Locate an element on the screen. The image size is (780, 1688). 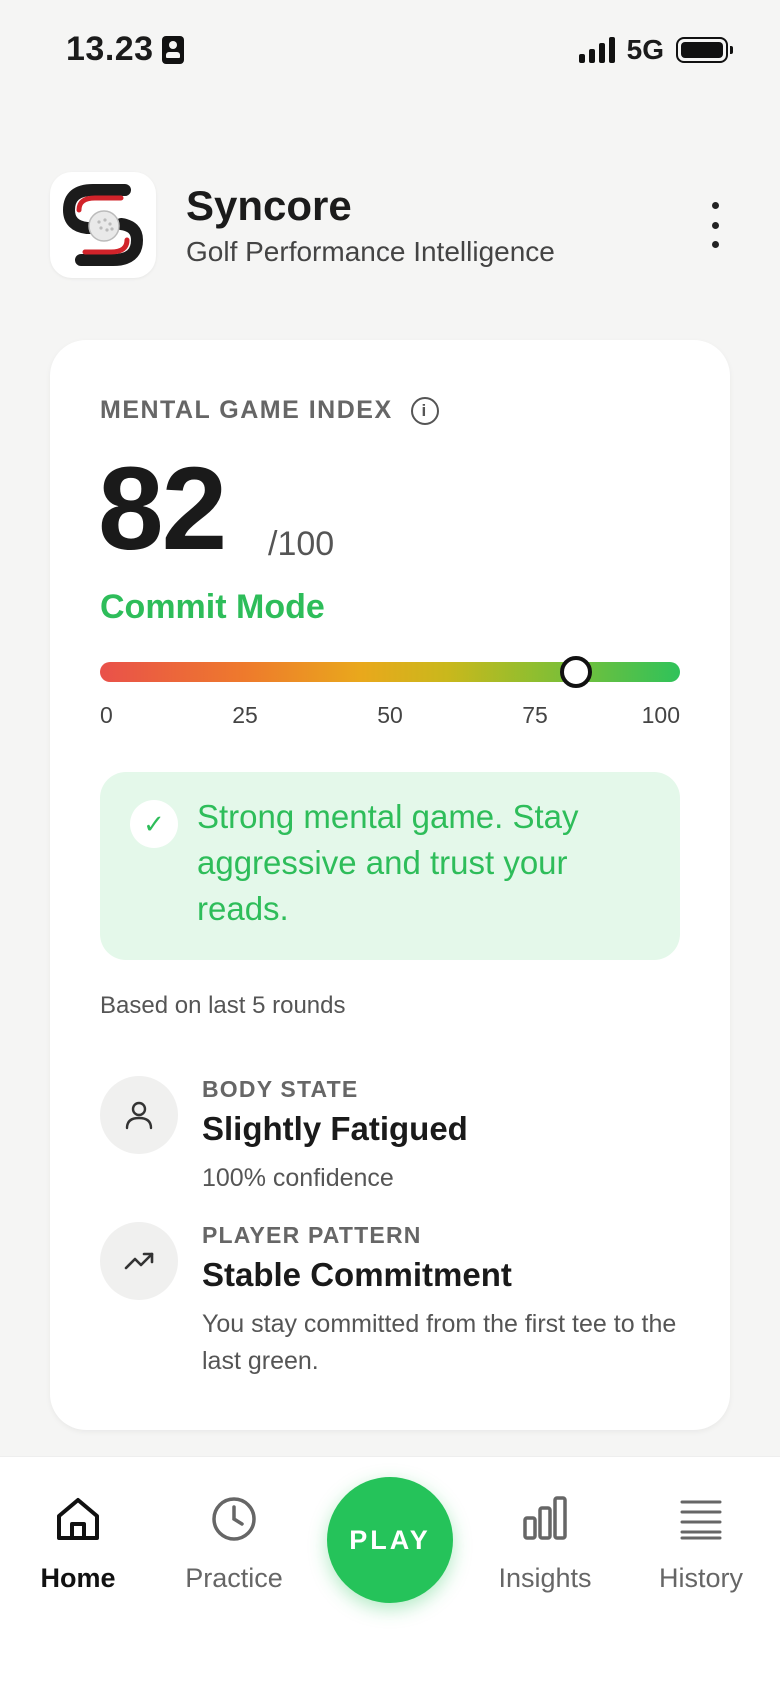
tab-home-label: Home is located at coordinates (78, 1578).